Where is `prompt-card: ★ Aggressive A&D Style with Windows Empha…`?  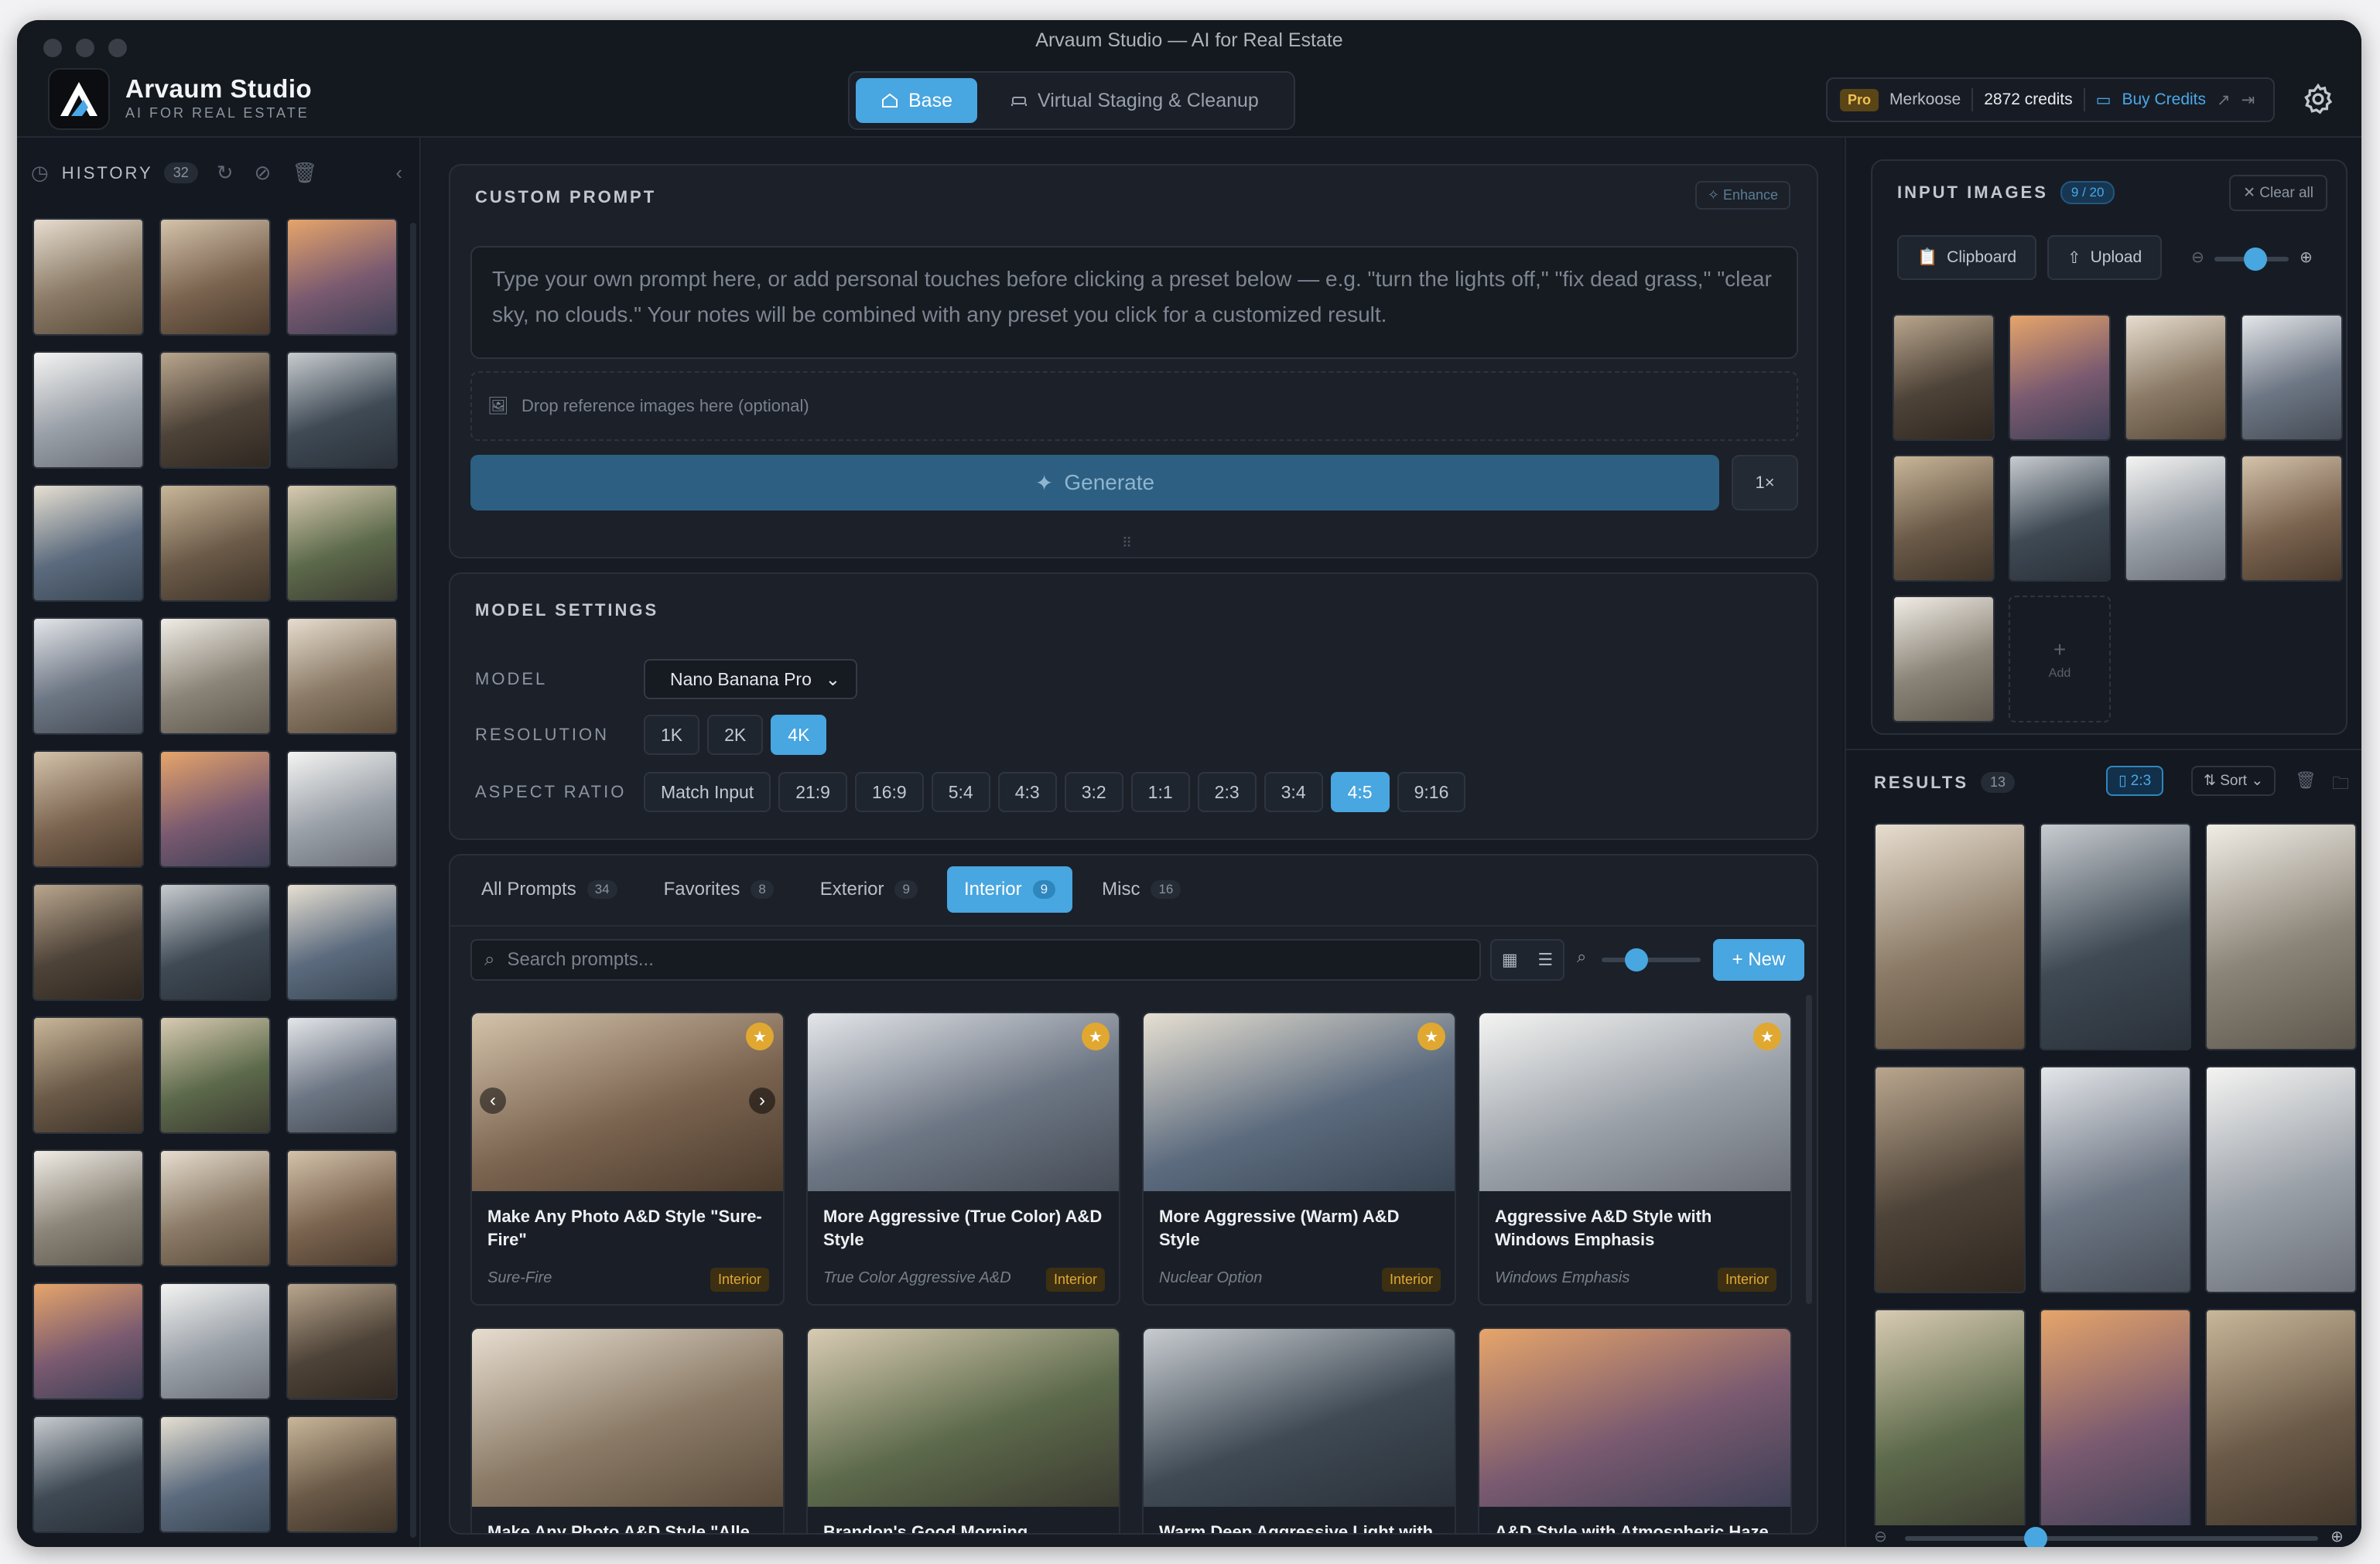 prompt-card: ★ Aggressive A&D Style with Windows Empha… is located at coordinates (1635, 1159).